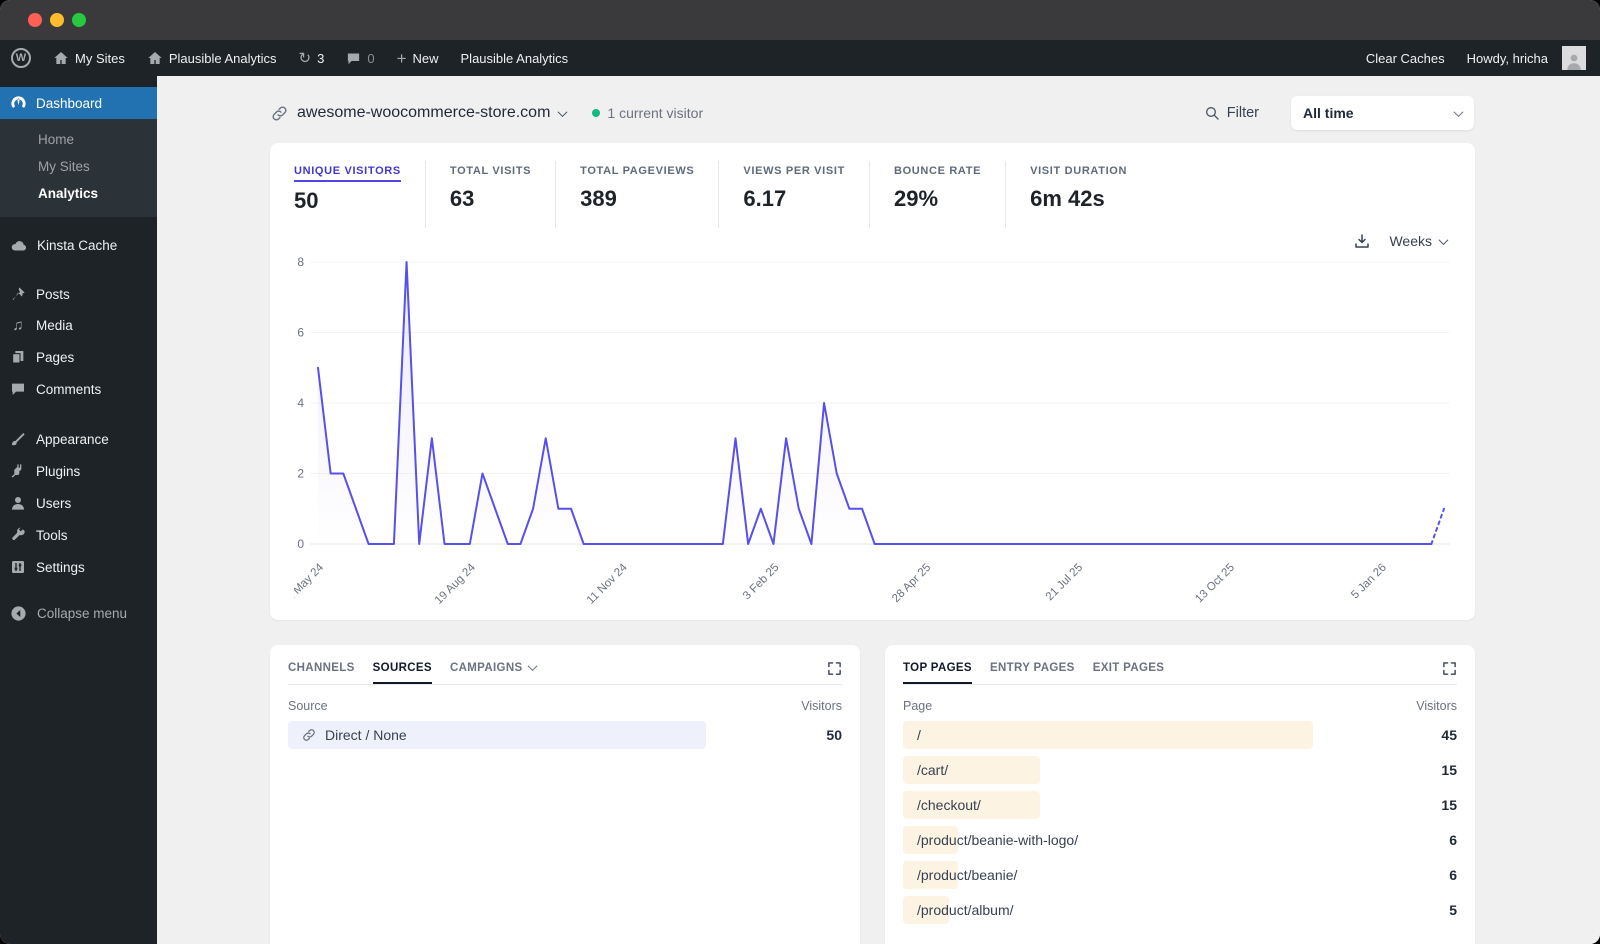 This screenshot has width=1600, height=944. What do you see at coordinates (1242, 113) in the screenshot?
I see `filter-label: Filter` at bounding box center [1242, 113].